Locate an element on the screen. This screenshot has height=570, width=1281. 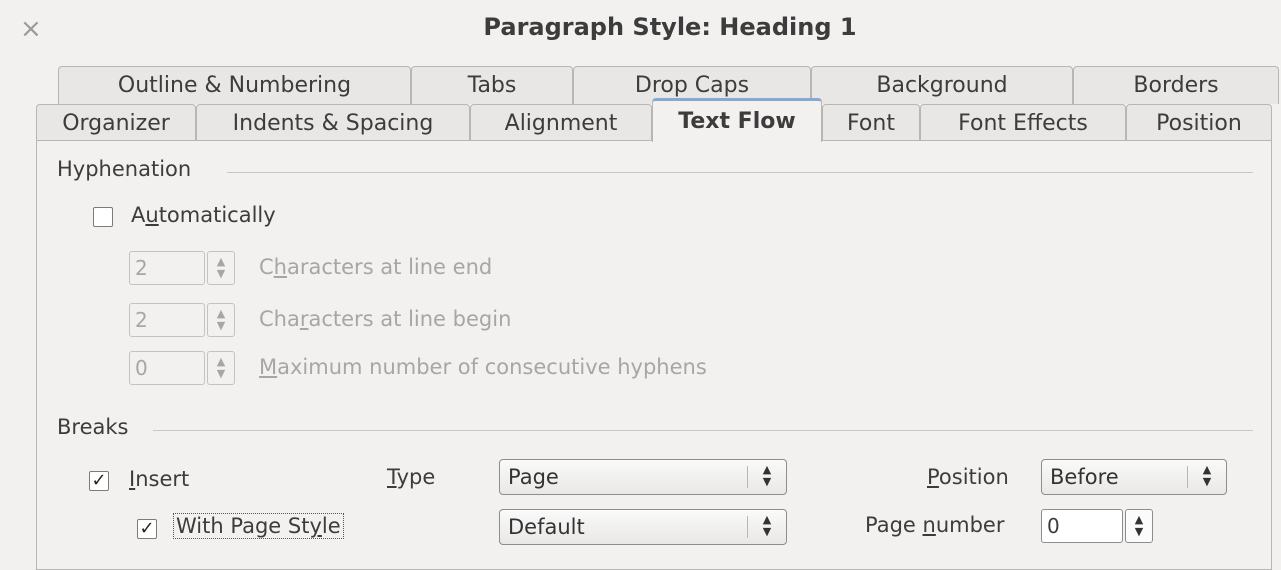
breaks-heading: Breaks is located at coordinates (93, 427).